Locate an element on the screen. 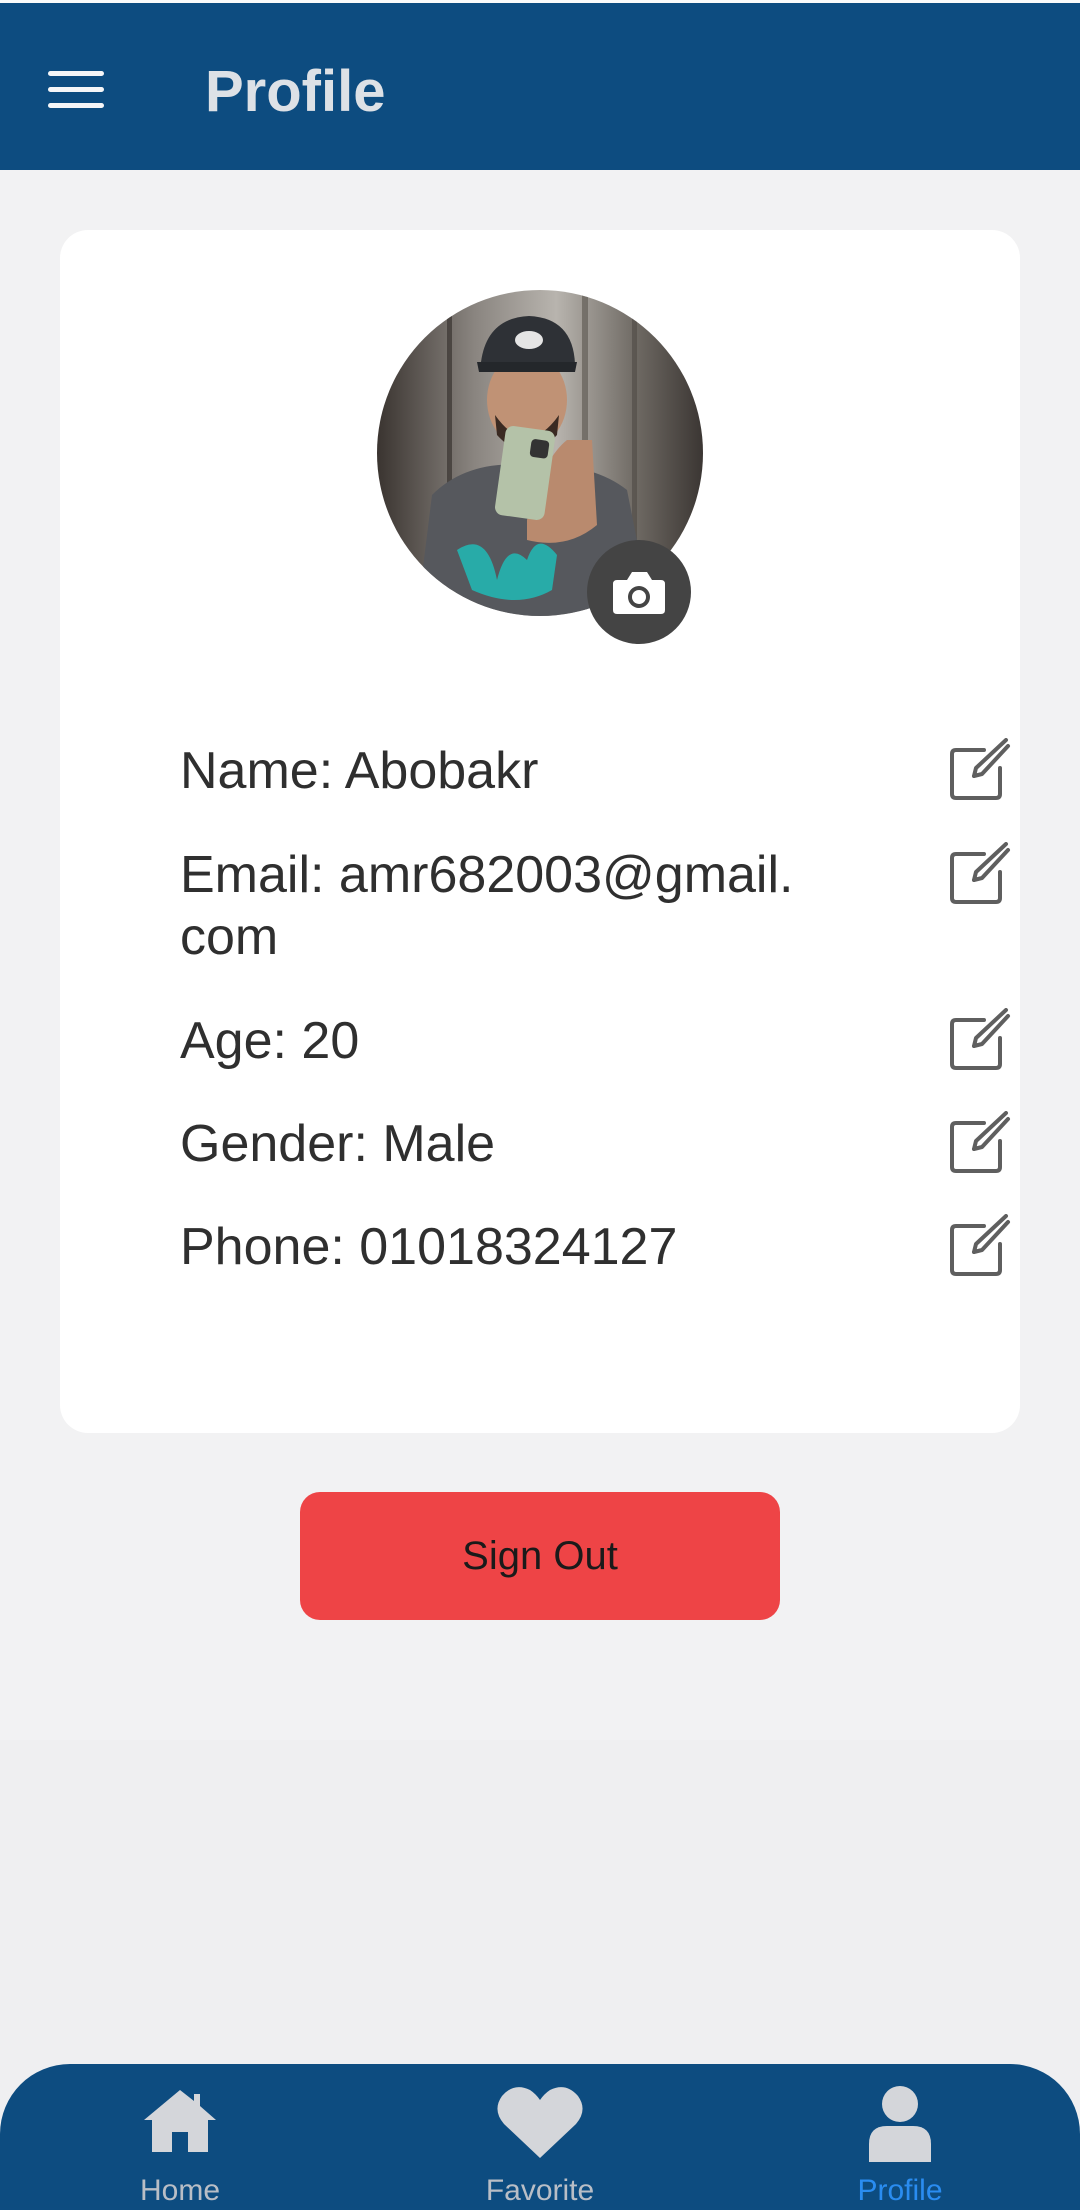  heart-icon is located at coordinates (540, 2122).